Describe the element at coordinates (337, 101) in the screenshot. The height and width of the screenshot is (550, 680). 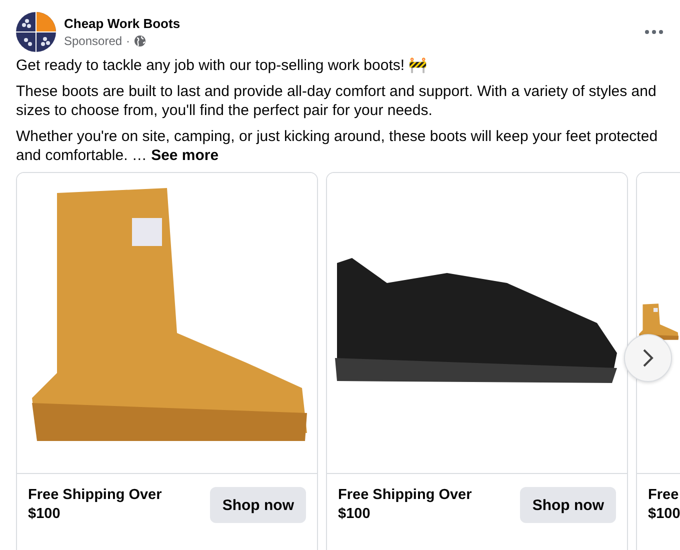
I see `post-text: These boots are built to last and provide all-day comfort and support. With a variety of styles and sizes to choose from, you'll find the perfect pair for your needs.` at that location.